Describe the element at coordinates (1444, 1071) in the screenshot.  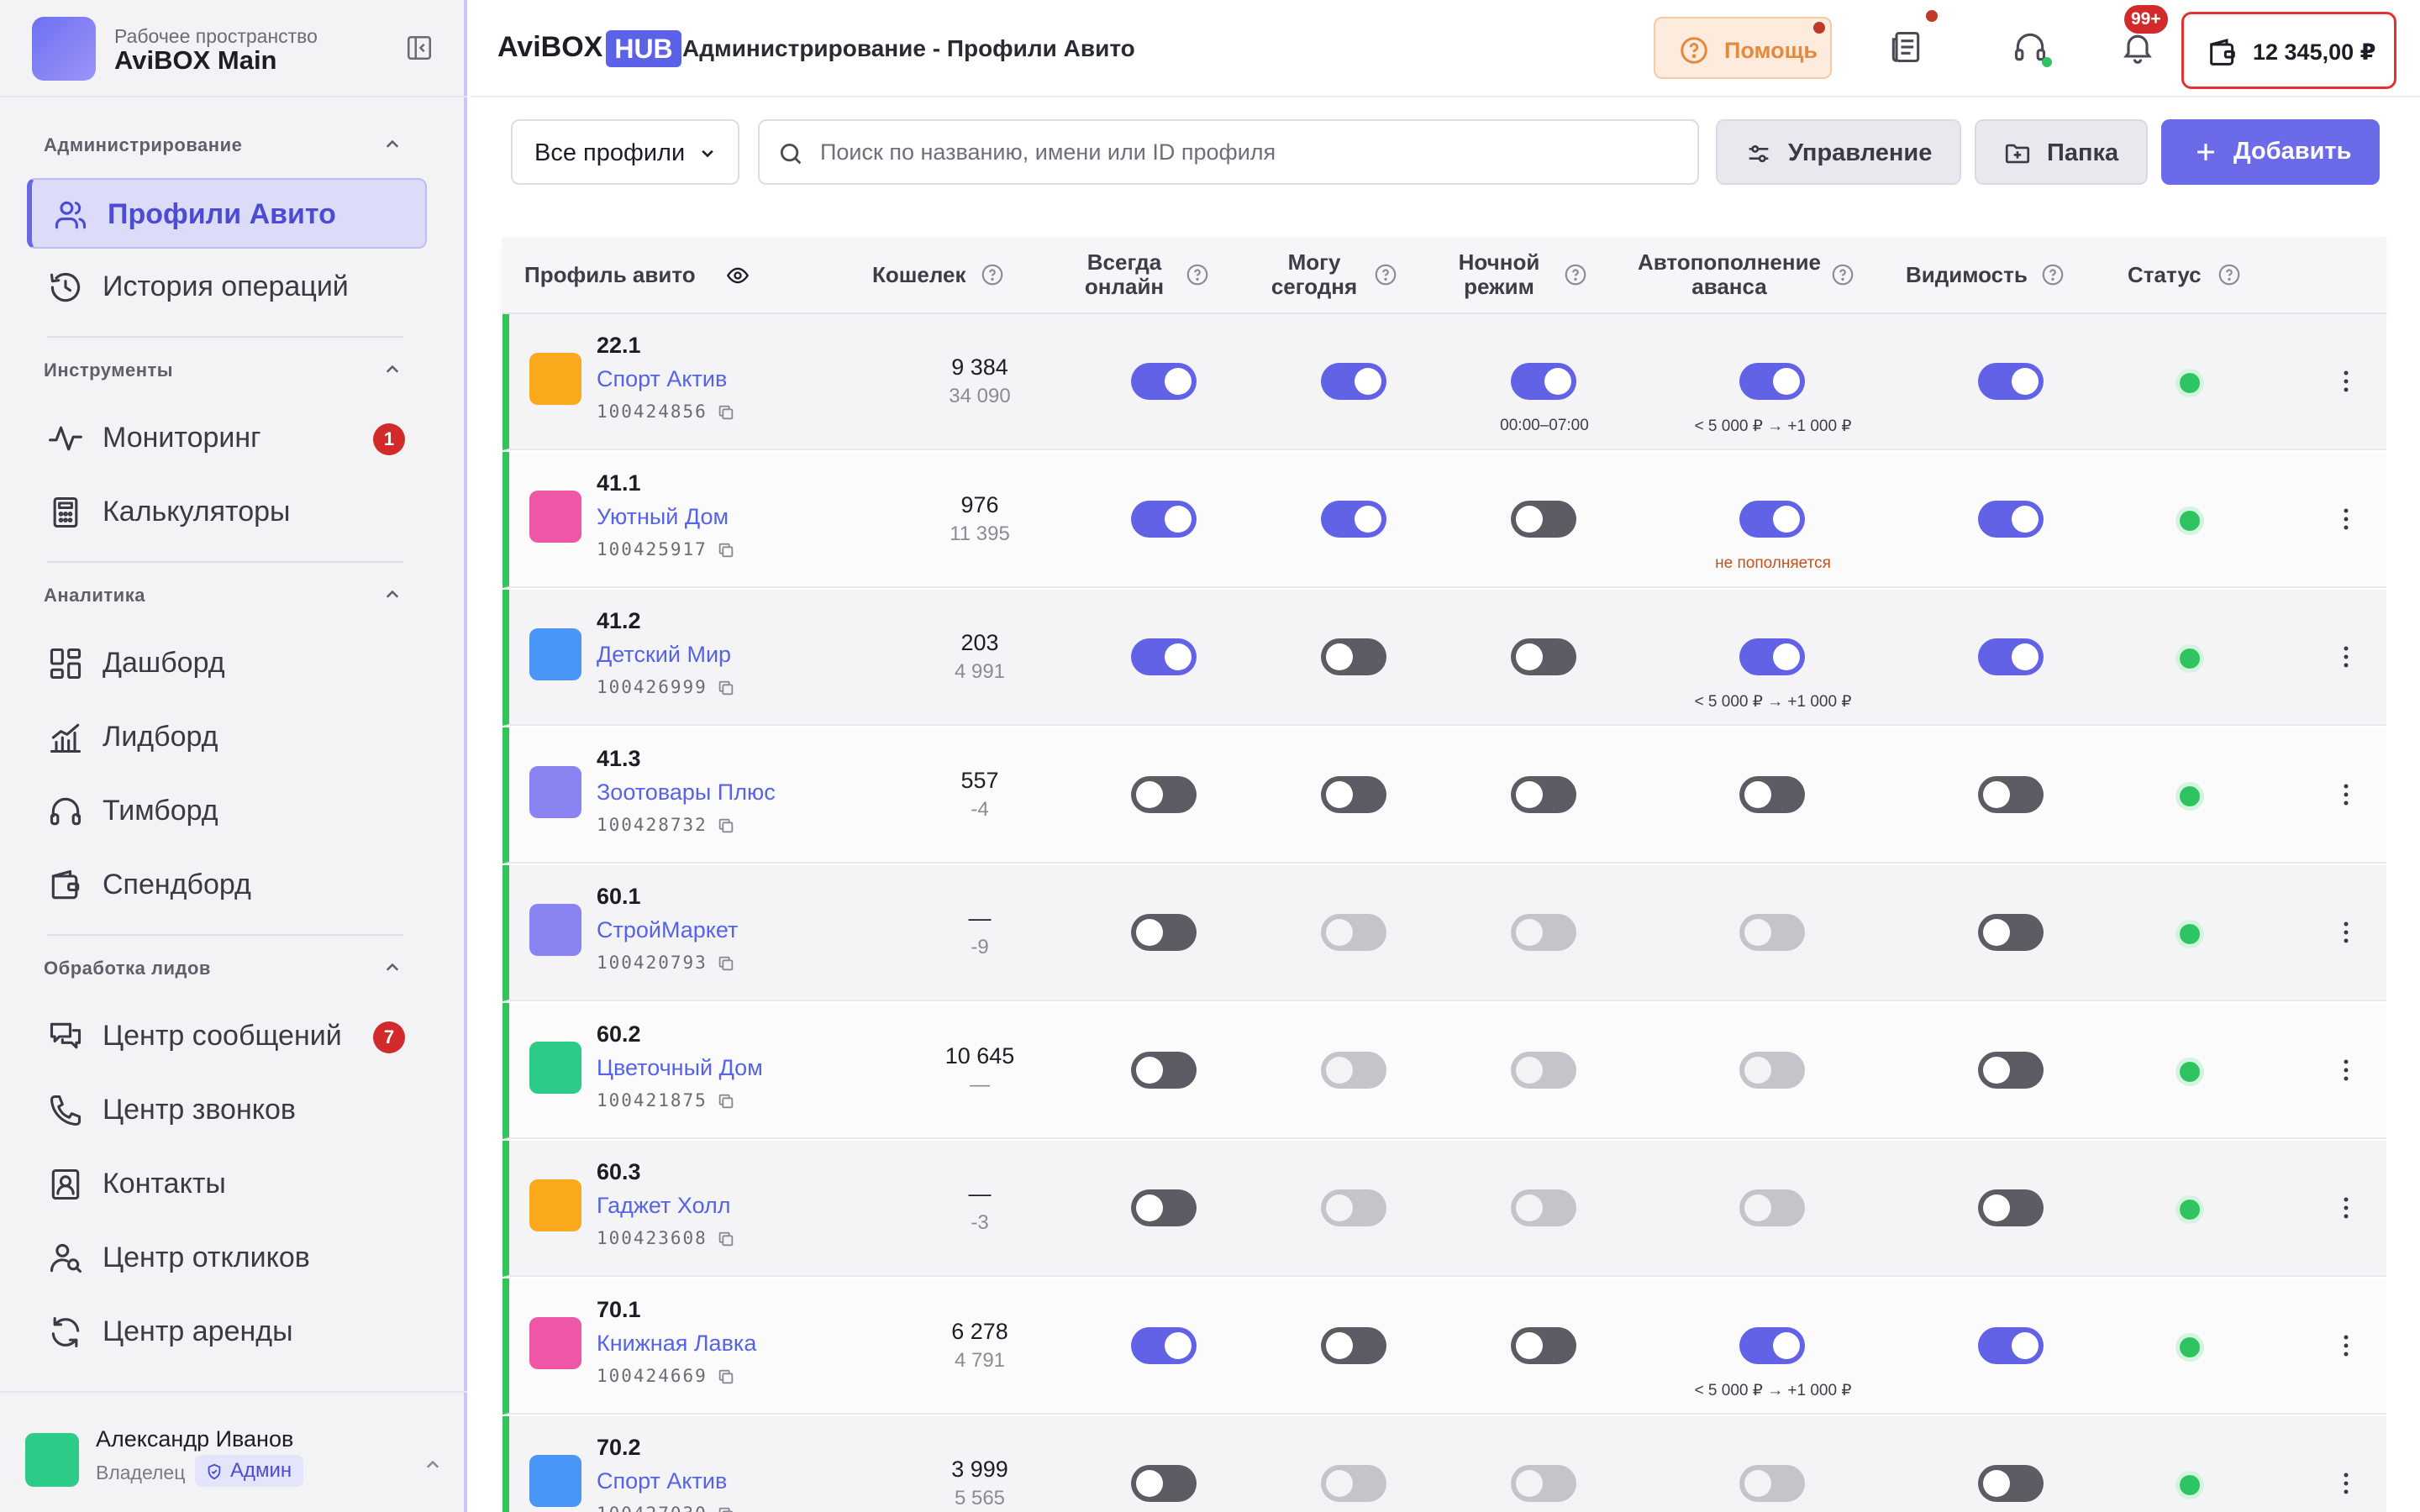
I see `table-row: 60.2 Цветочный Дом 100421875 10 645 —` at that location.